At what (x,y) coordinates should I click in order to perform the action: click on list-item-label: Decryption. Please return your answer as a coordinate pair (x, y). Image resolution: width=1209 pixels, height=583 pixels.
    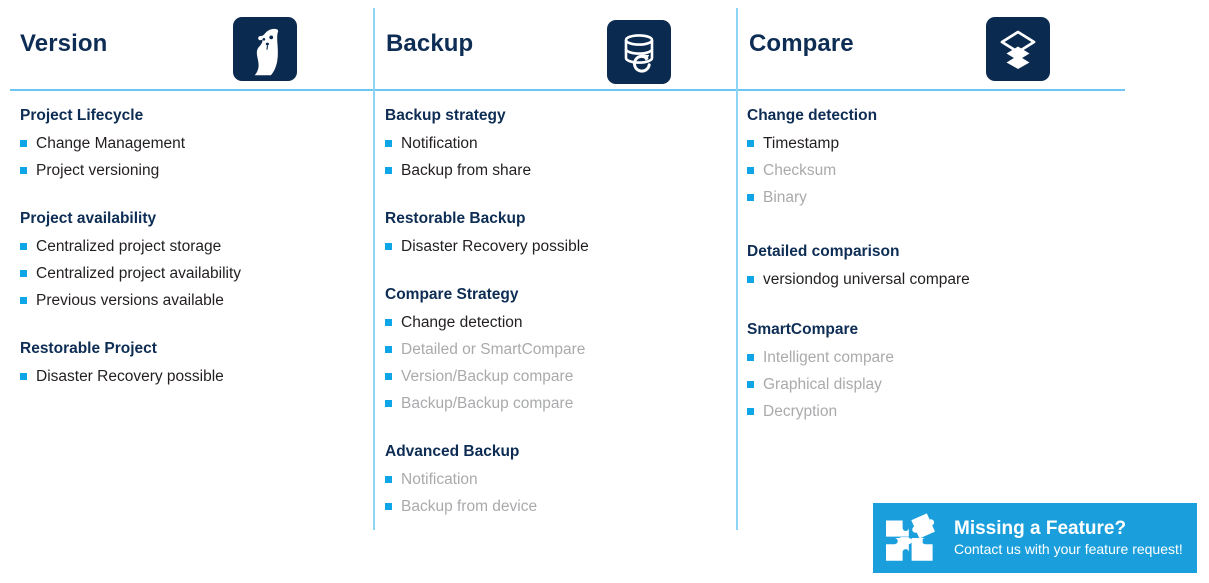
    Looking at the image, I should click on (800, 411).